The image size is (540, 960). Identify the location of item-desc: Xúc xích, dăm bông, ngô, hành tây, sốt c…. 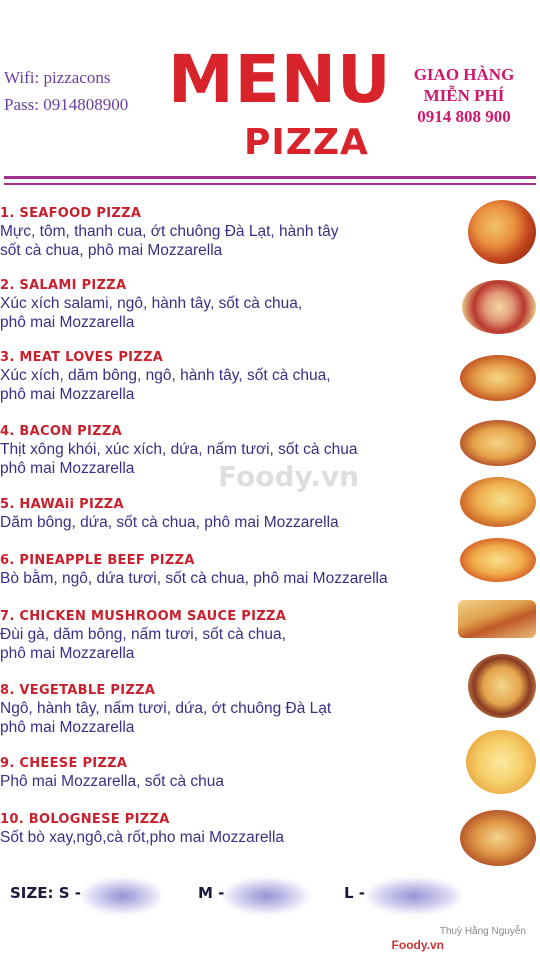
(165, 375).